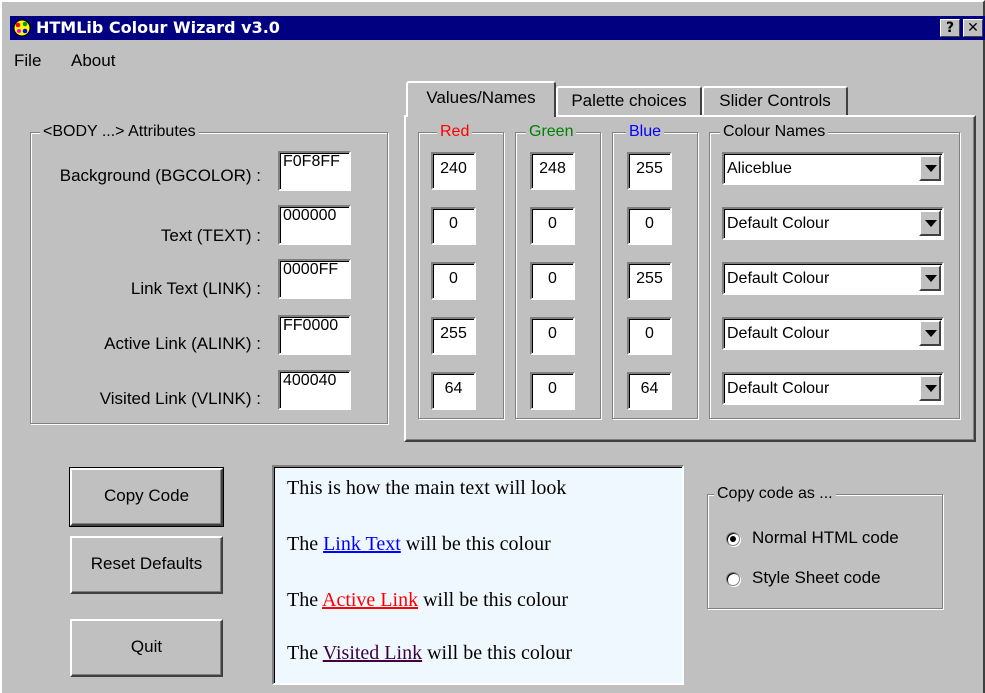 This screenshot has width=985, height=693. Describe the element at coordinates (314, 390) in the screenshot. I see `vlink-color-field: 400040` at that location.